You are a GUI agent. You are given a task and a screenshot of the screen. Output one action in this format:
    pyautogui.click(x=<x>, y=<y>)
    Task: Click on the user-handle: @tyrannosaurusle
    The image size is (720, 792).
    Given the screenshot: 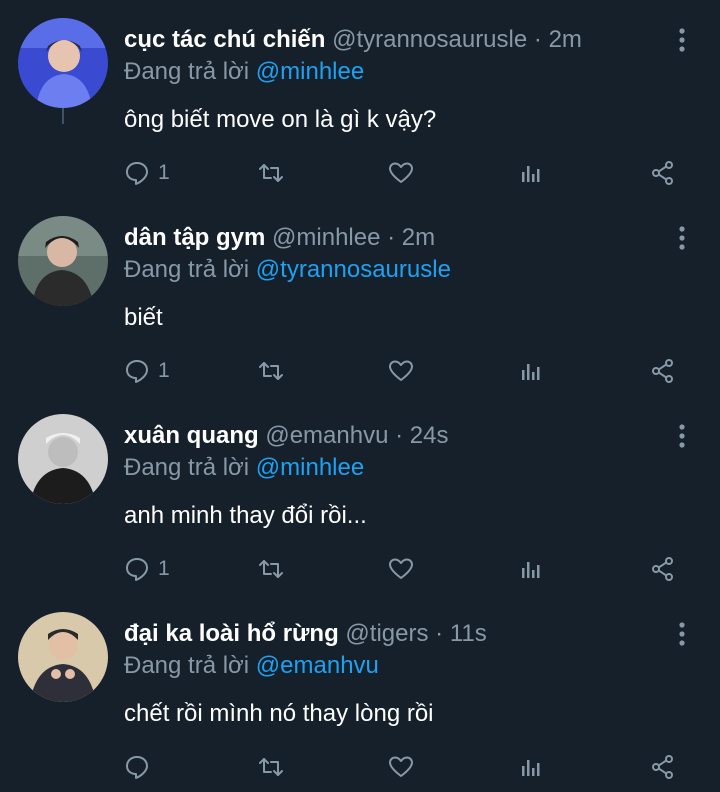 What is the action you would take?
    pyautogui.click(x=429, y=39)
    